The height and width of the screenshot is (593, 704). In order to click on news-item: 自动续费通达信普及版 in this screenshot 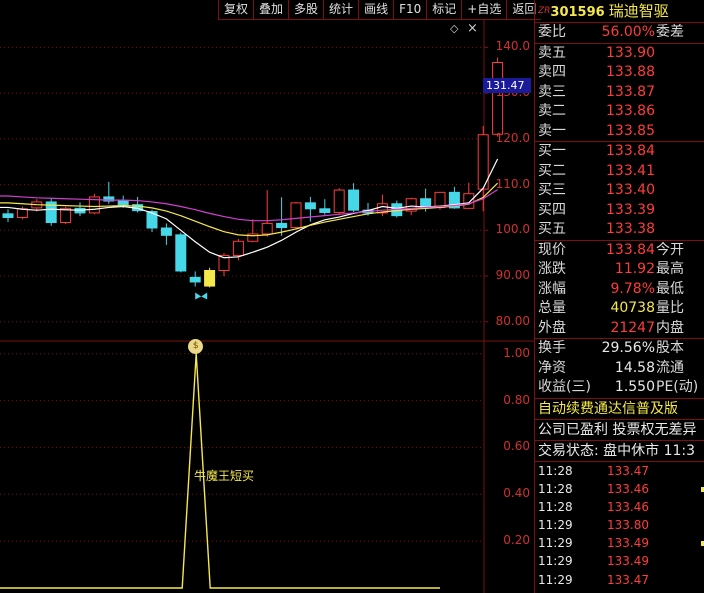, I will do `click(619, 409)`.